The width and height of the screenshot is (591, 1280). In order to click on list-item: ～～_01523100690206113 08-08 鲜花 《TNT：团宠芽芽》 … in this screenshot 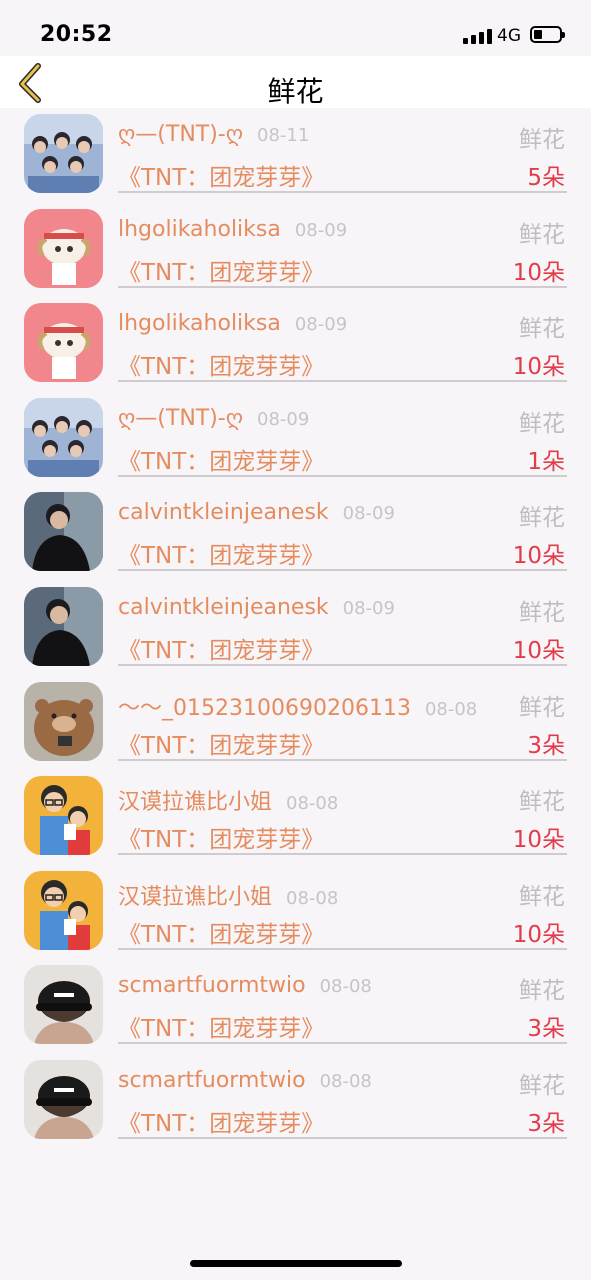, I will do `click(295, 729)`.